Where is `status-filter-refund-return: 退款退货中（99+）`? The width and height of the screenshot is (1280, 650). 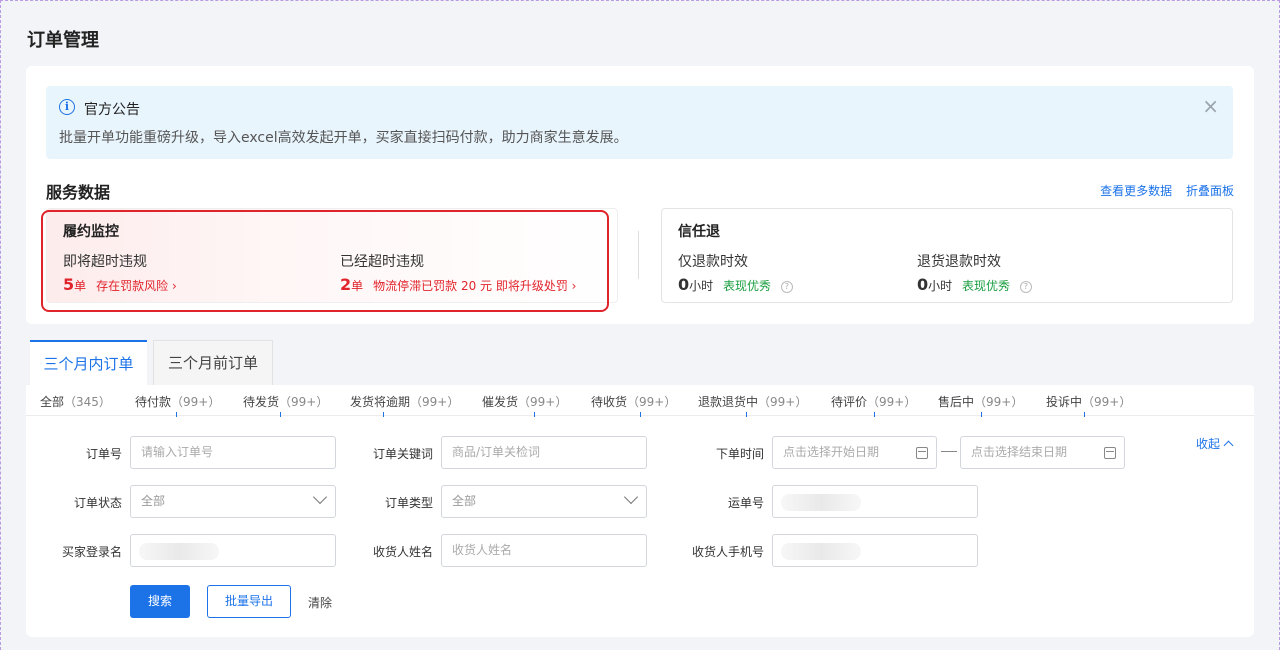 status-filter-refund-return: 退款退货中（99+） is located at coordinates (752, 401).